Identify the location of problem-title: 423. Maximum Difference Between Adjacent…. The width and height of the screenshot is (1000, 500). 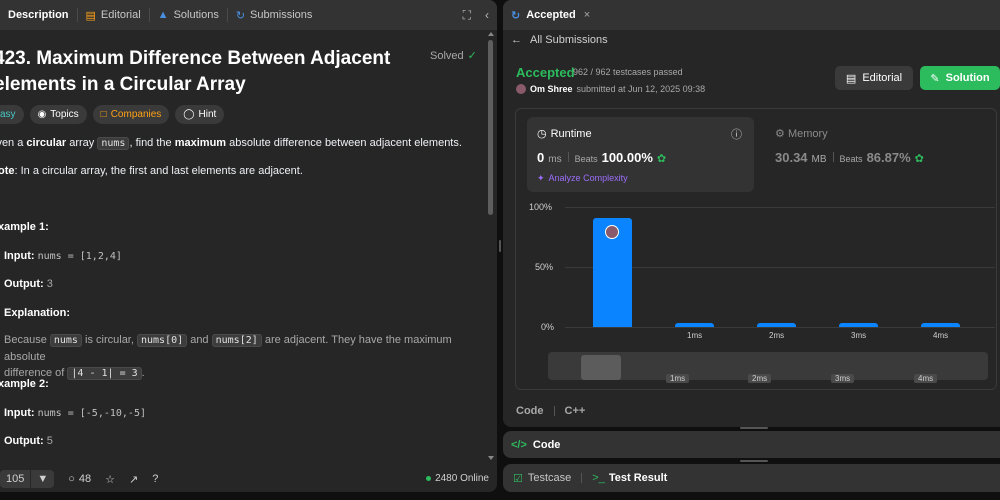
(197, 72).